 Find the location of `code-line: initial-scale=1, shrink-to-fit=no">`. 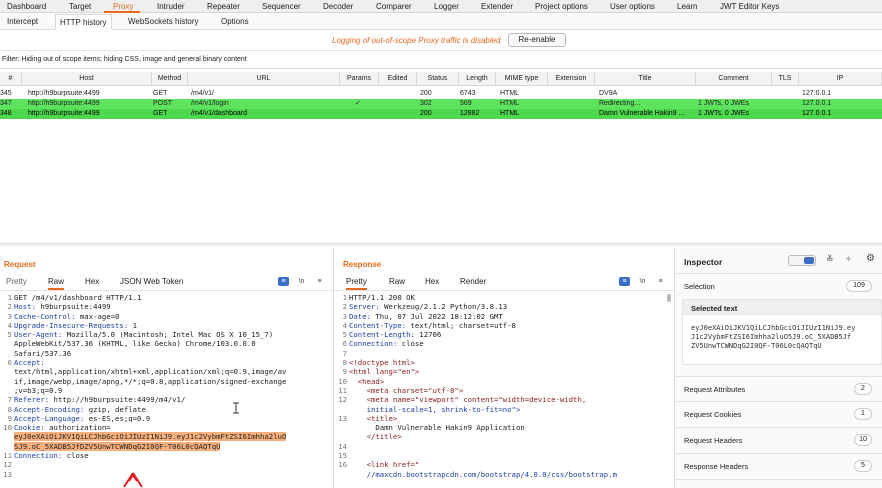

code-line: initial-scale=1, shrink-to-fit=no"> is located at coordinates (435, 409).